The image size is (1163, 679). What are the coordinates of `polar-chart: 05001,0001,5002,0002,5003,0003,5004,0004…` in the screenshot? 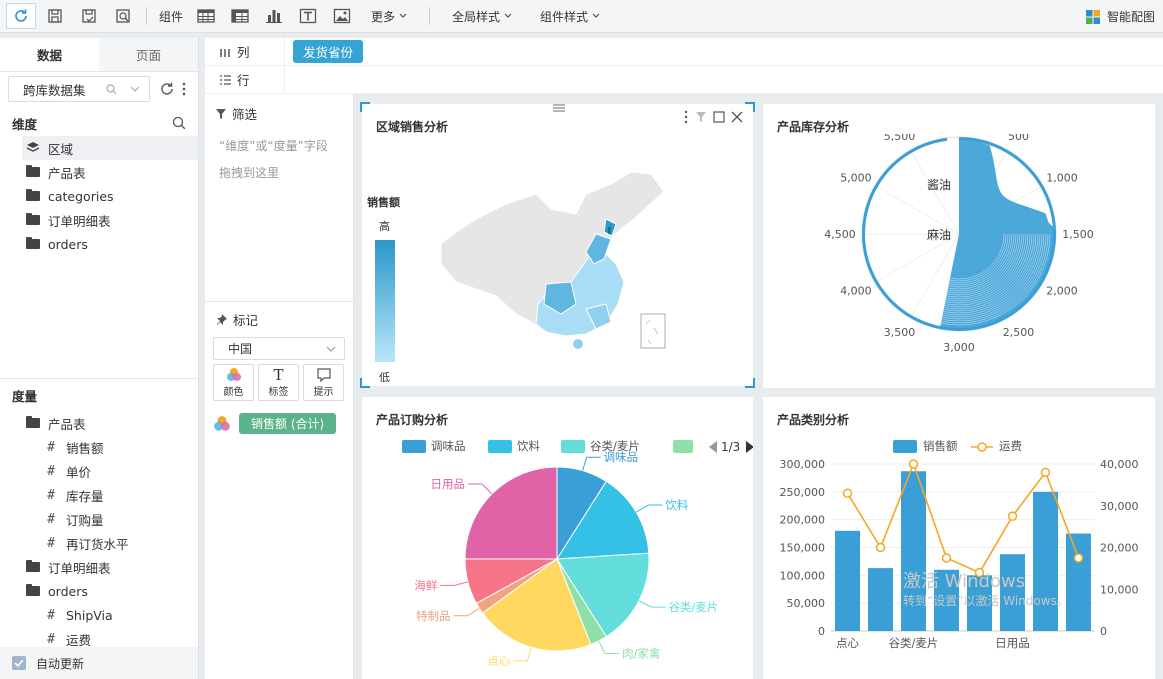 It's located at (959, 259).